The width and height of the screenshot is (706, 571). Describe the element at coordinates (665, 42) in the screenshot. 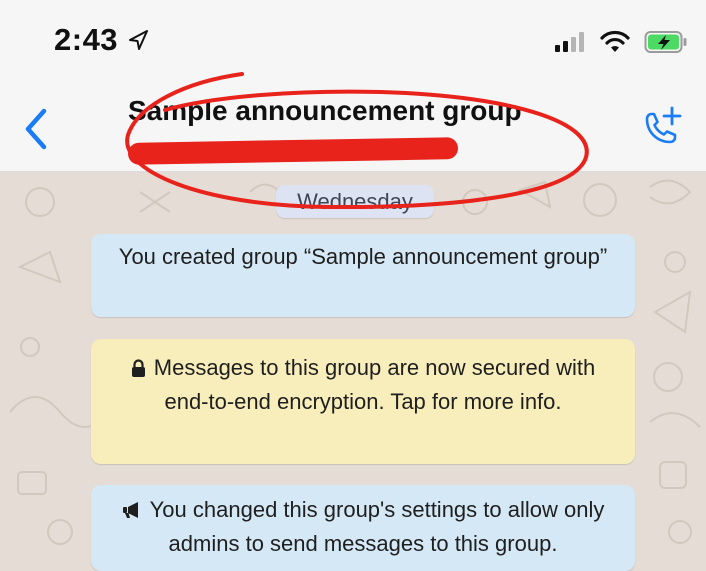

I see `battery-charging-icon` at that location.